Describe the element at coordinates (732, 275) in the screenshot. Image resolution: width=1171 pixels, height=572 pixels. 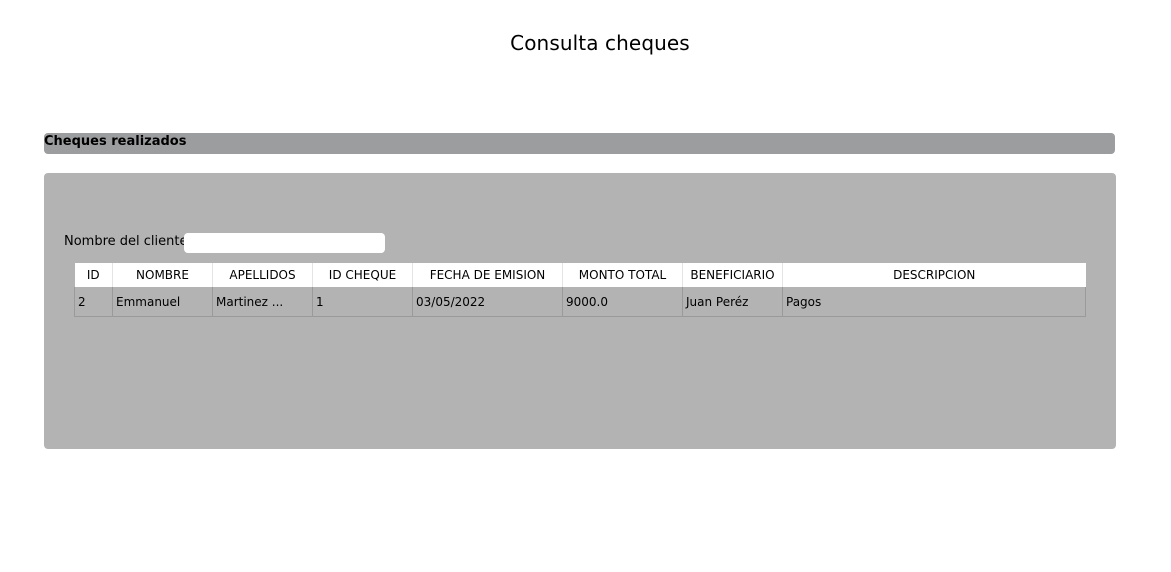
I see `column-header-beneficiario: BENEFICIARIO` at that location.